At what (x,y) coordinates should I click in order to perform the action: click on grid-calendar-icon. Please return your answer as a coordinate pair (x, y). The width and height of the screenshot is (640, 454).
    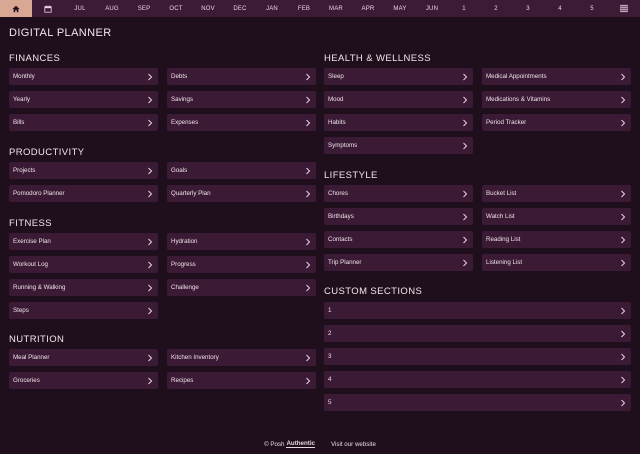
    Looking at the image, I should click on (624, 8).